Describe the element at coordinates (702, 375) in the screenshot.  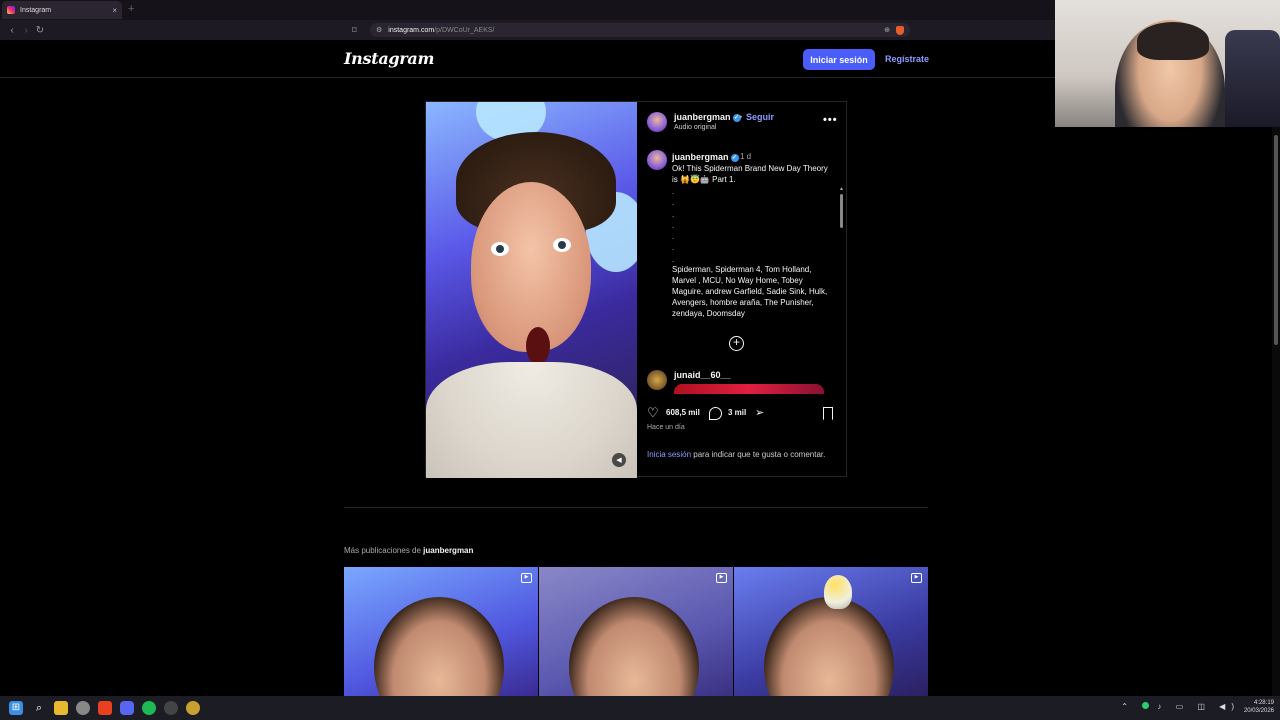
I see `commenter-username: junaid__60__` at that location.